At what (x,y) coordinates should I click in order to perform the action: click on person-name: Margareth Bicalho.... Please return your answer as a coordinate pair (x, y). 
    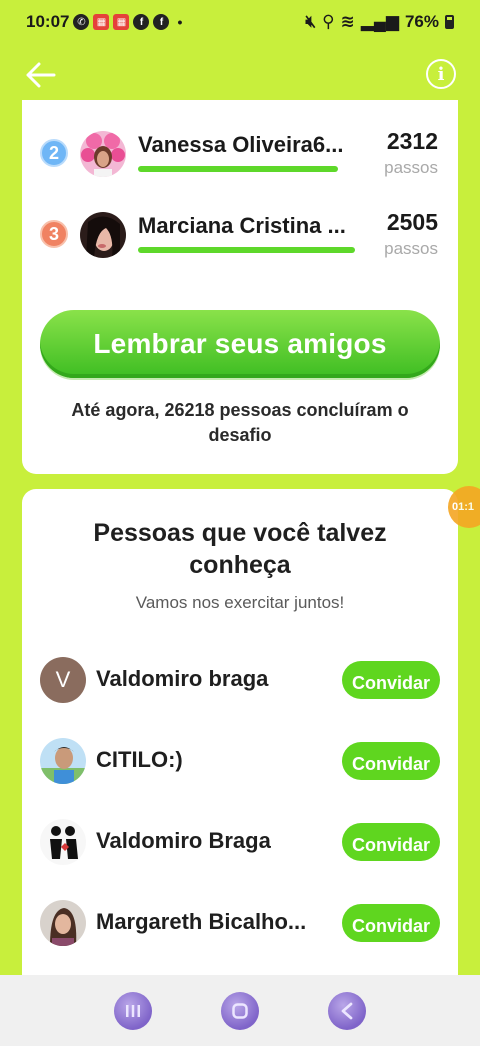
    Looking at the image, I should click on (201, 921).